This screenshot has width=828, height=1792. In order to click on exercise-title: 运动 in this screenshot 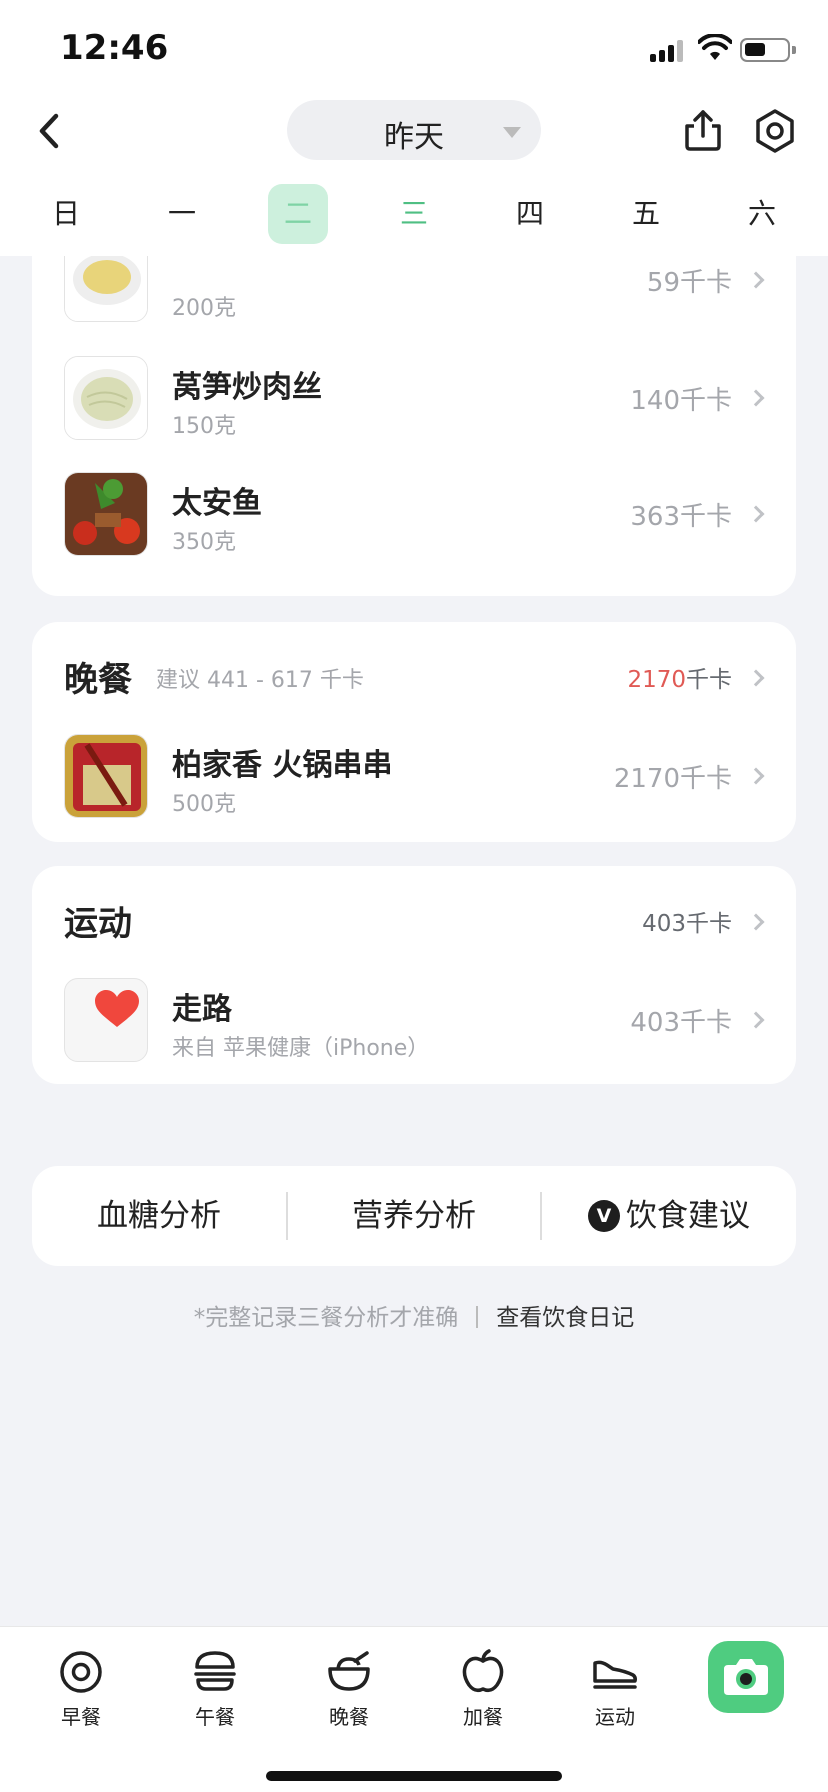, I will do `click(98, 924)`.